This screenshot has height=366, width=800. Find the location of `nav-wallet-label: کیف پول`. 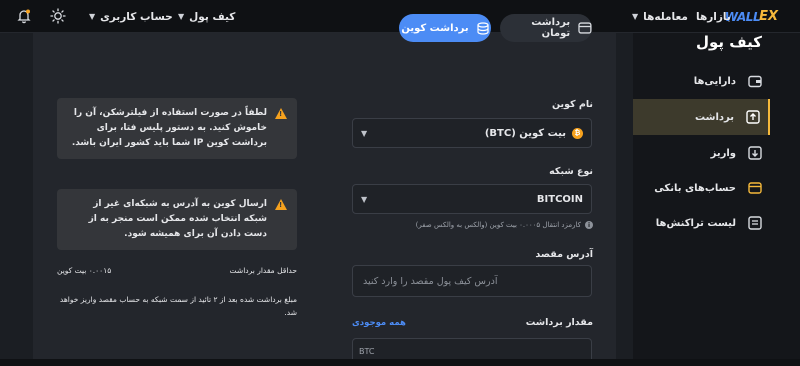

nav-wallet-label: کیف پول is located at coordinates (212, 16).